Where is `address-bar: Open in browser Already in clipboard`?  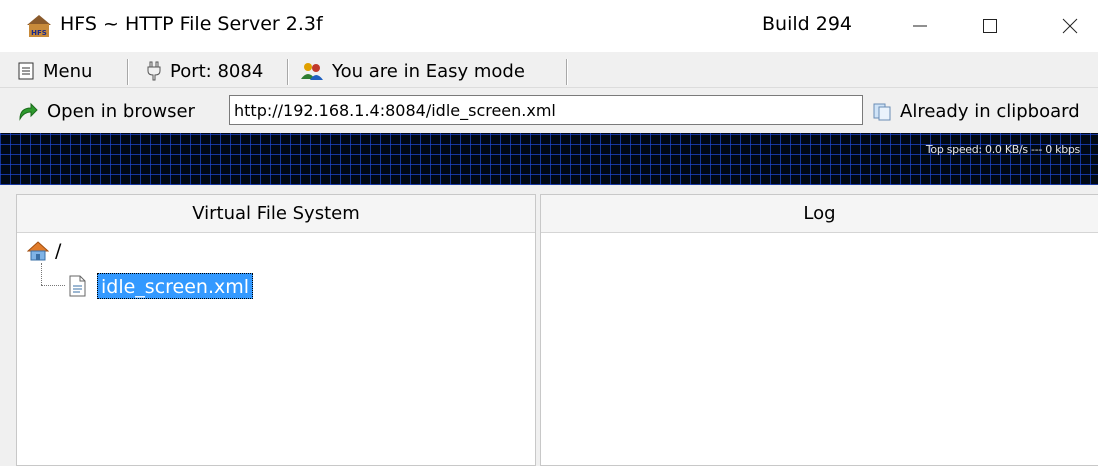 address-bar: Open in browser Already in clipboard is located at coordinates (549, 110).